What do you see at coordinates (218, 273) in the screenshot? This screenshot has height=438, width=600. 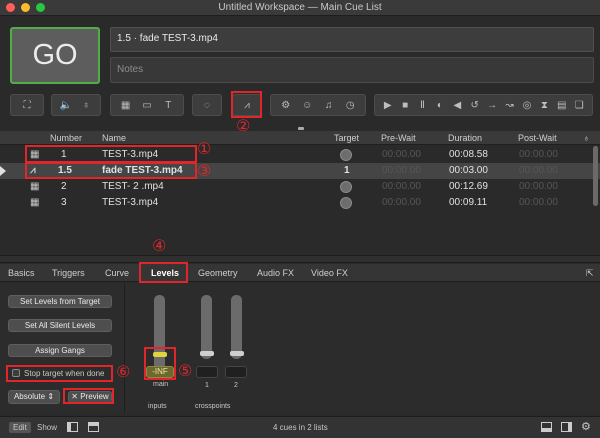 I see `tab-geometry: Geometry` at bounding box center [218, 273].